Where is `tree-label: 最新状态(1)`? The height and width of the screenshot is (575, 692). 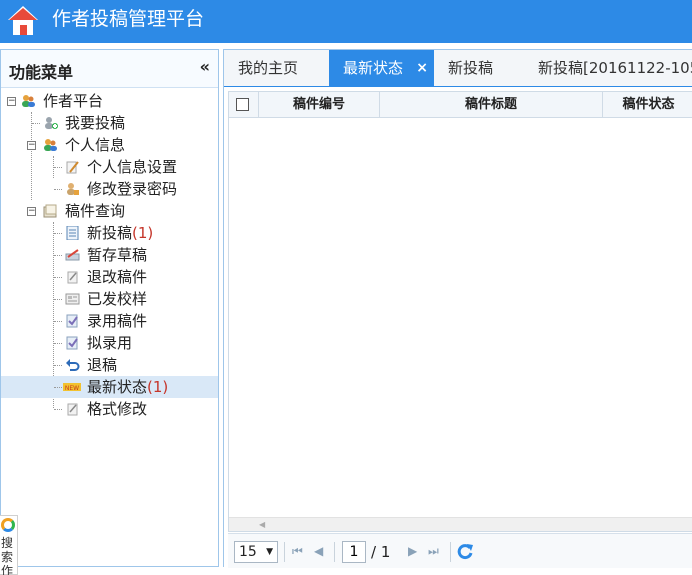
tree-label: 最新状态(1) is located at coordinates (127, 387).